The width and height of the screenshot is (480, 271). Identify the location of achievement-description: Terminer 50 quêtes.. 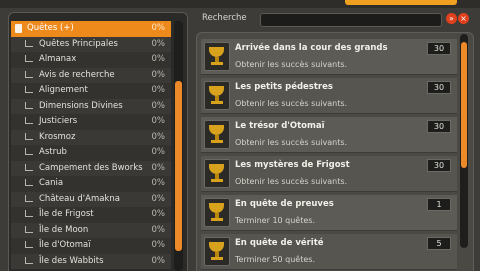
(275, 259).